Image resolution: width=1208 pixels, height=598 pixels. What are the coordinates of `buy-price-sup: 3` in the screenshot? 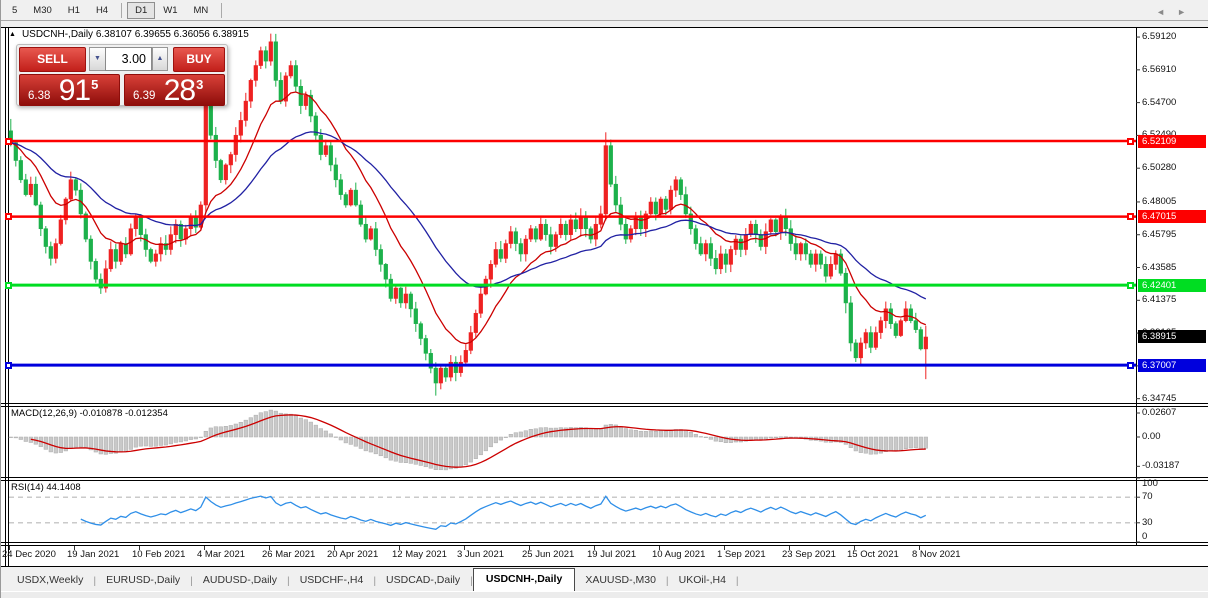 It's located at (200, 84).